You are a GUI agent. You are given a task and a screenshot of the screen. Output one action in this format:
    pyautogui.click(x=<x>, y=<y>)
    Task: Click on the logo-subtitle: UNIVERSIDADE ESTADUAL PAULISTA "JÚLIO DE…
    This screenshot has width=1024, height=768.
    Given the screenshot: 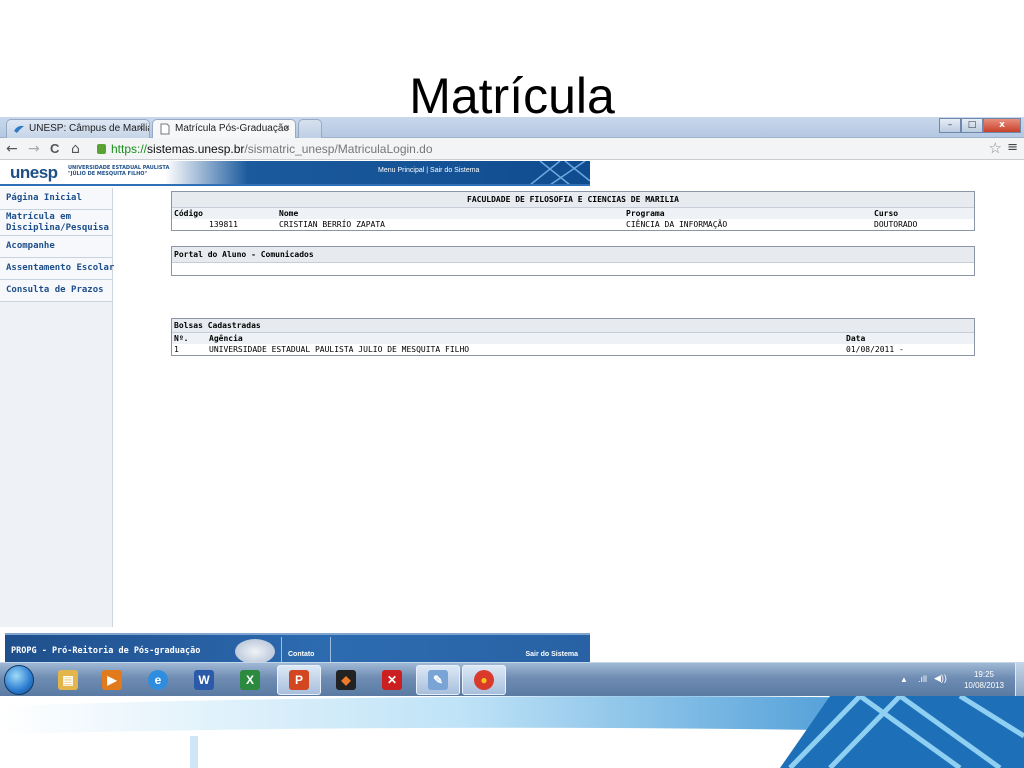 What is the action you would take?
    pyautogui.click(x=118, y=171)
    